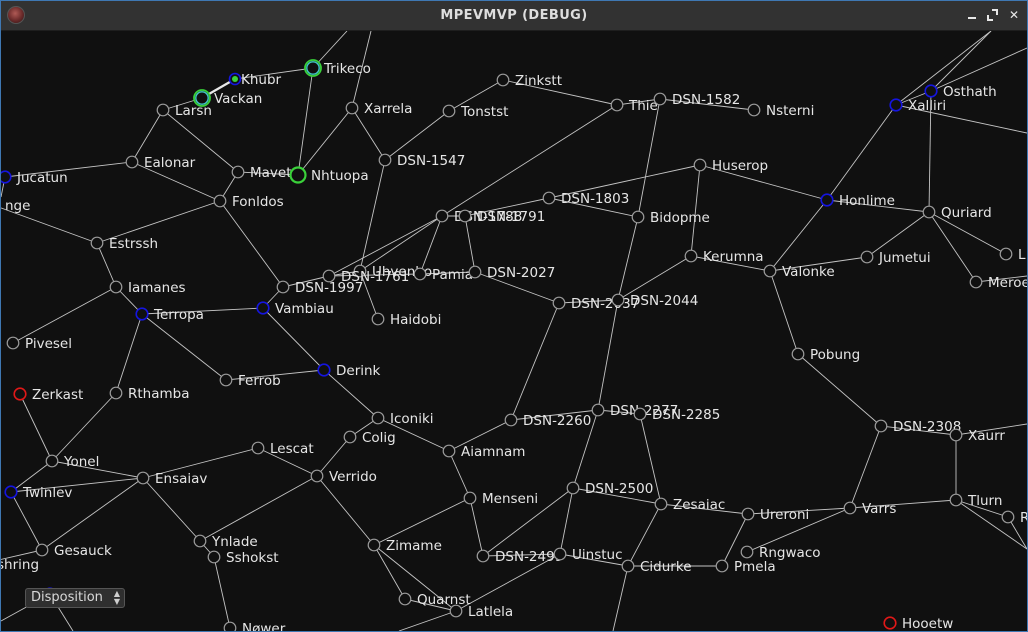  What do you see at coordinates (780, 111) in the screenshot?
I see `system-node-nsterni: Nsterni` at bounding box center [780, 111].